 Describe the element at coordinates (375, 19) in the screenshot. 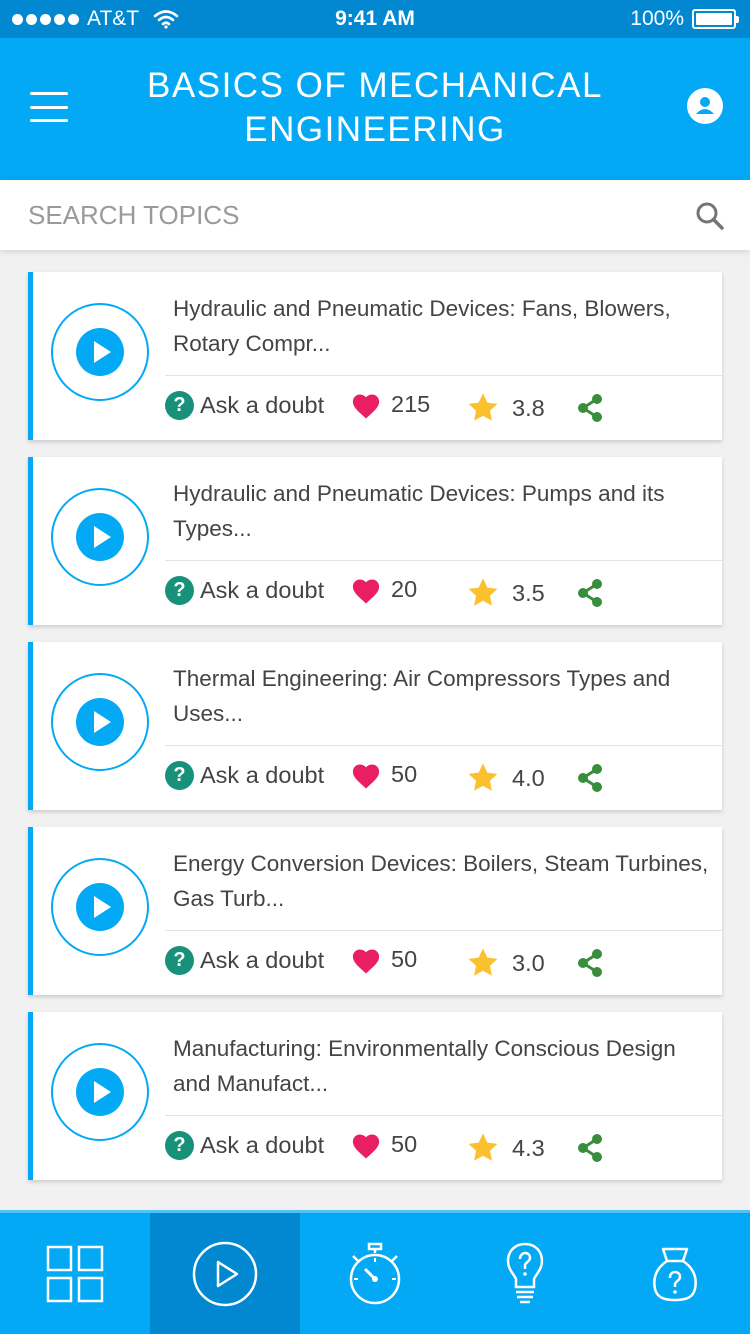

I see `status-bar: AT&T 9:41 AM 100%` at that location.